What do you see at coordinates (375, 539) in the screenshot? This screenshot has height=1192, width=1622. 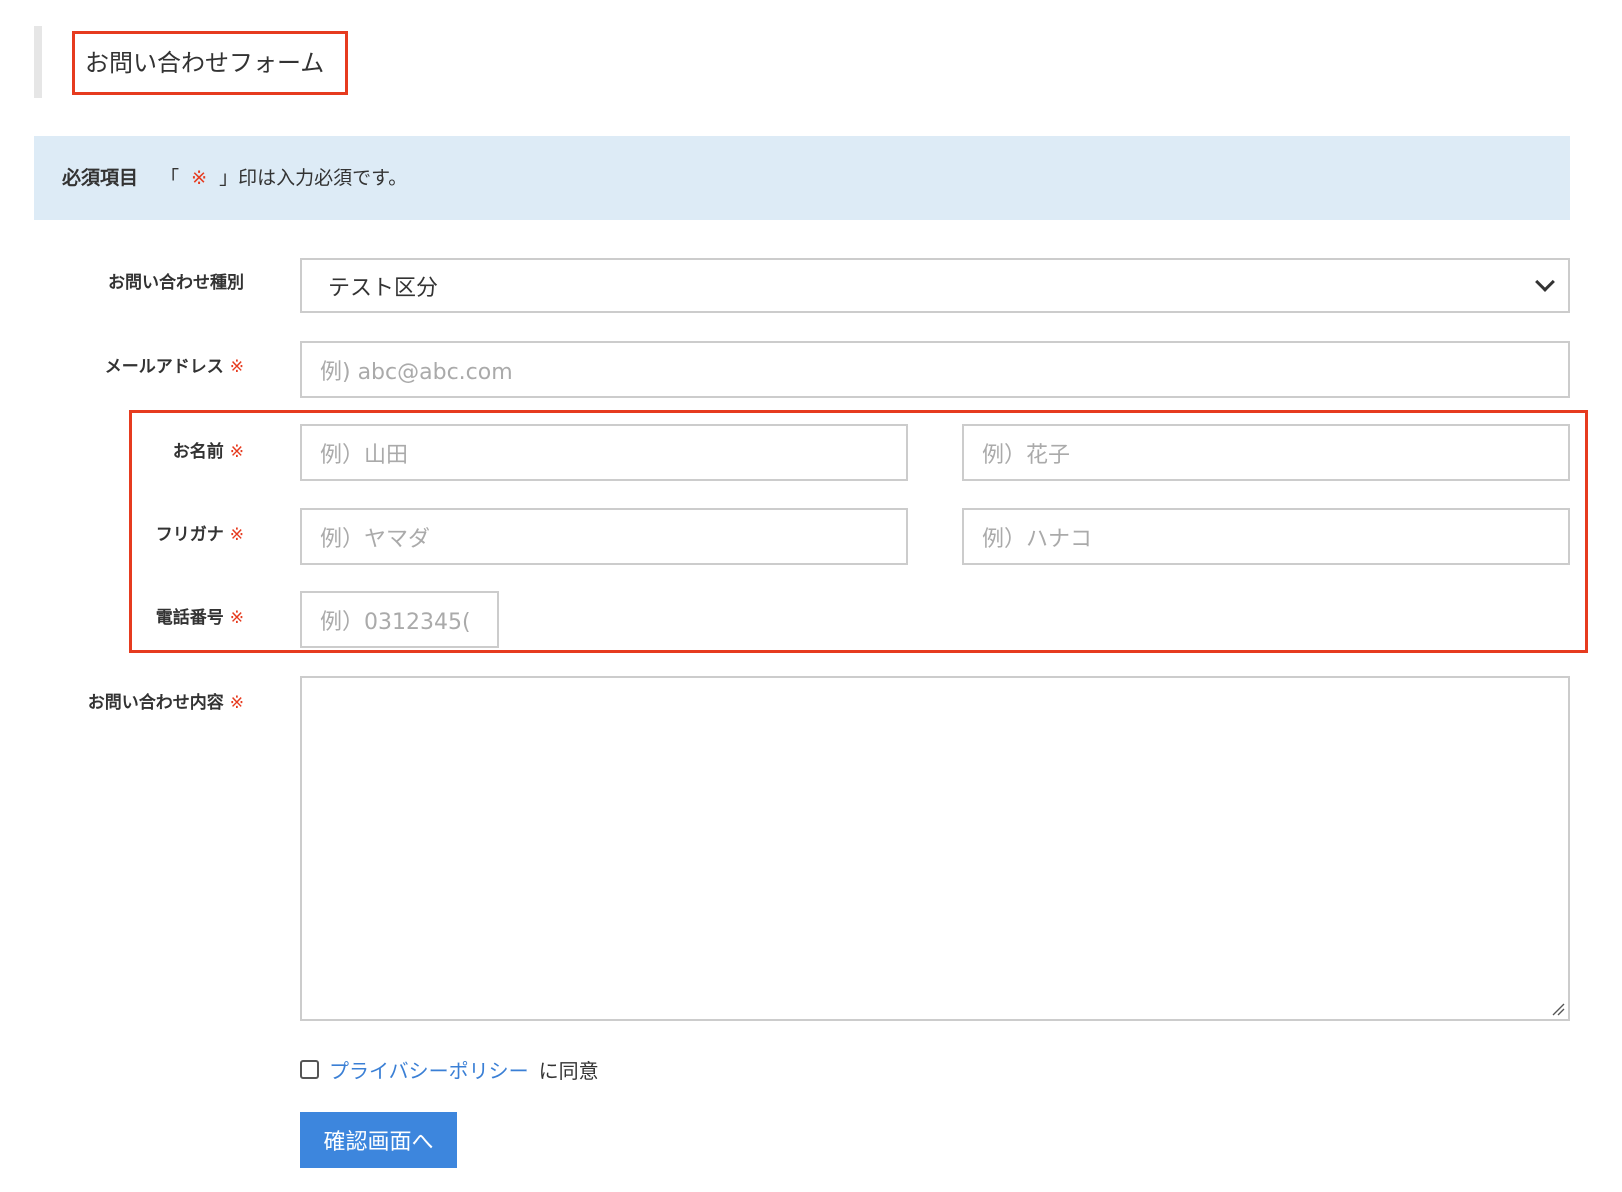 I see `last-name-kana-placeholder: 例）ヤマダ` at bounding box center [375, 539].